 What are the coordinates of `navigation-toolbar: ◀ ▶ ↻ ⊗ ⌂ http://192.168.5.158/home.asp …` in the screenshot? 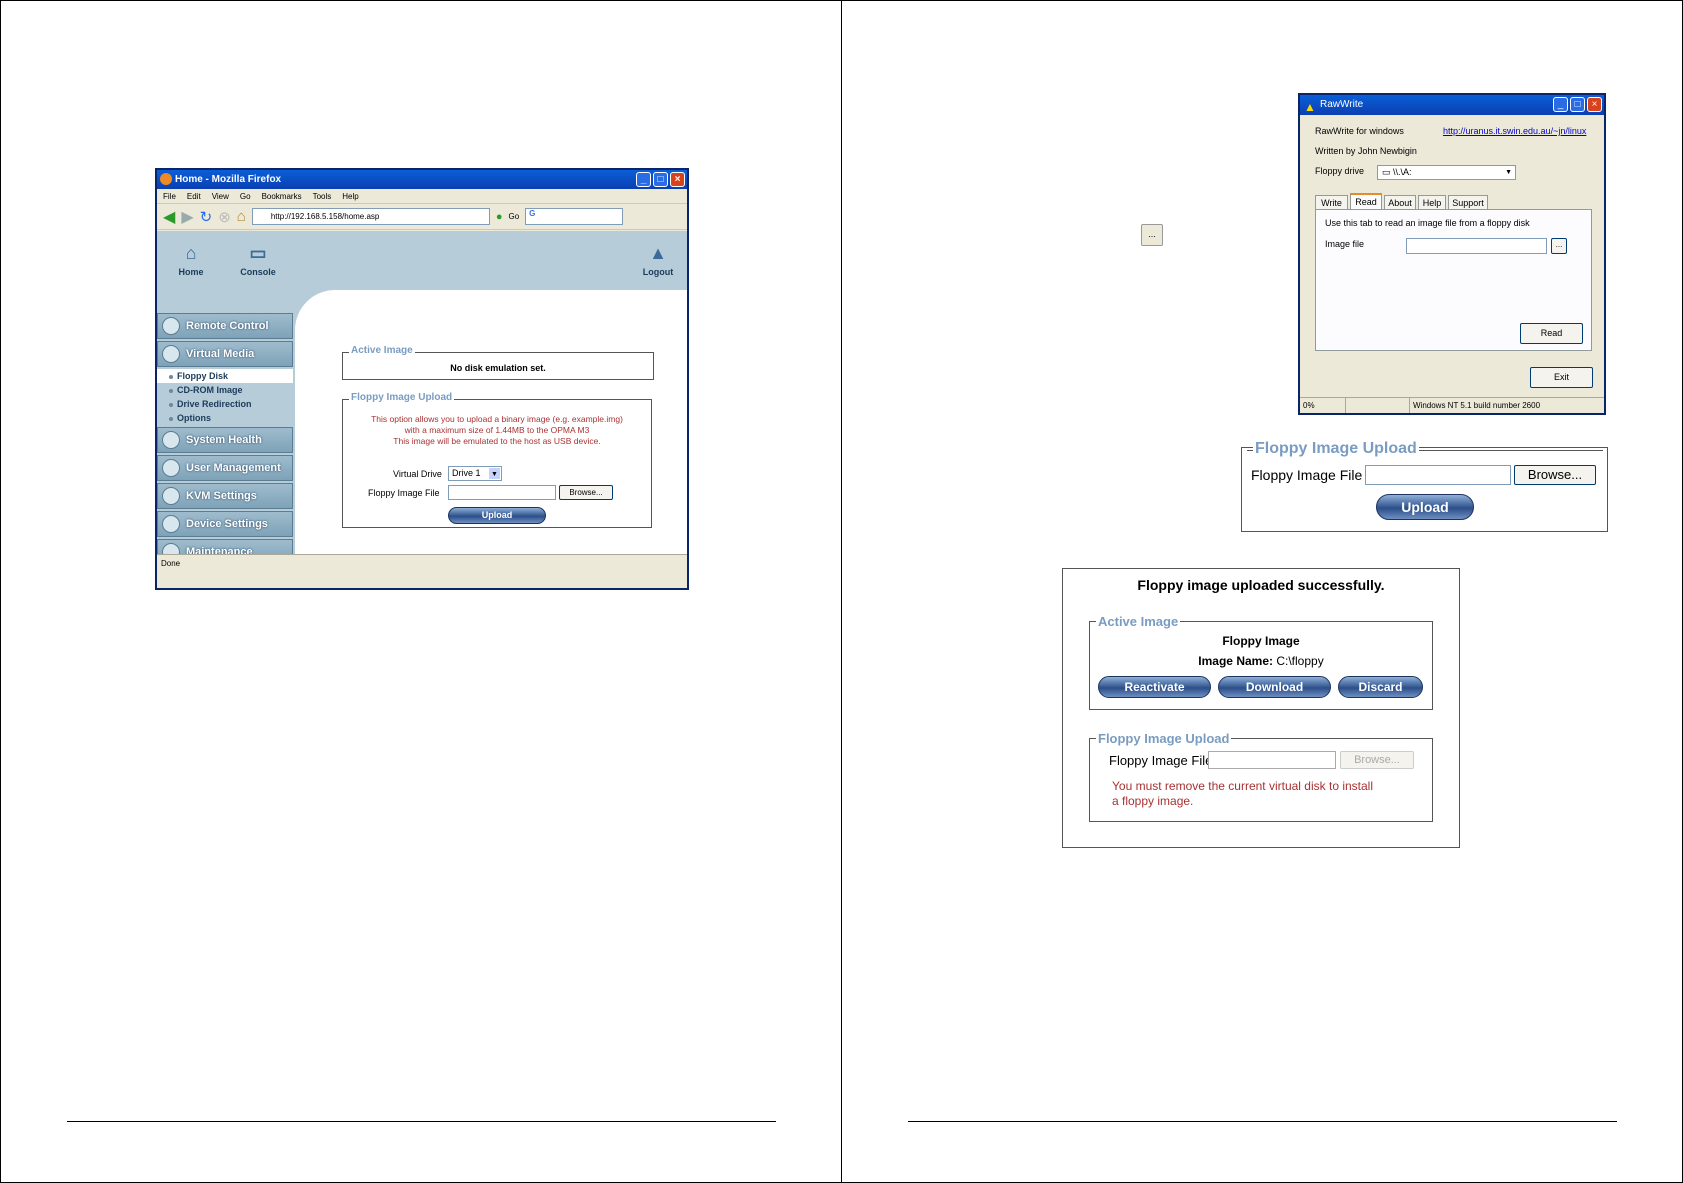 It's located at (422, 217).